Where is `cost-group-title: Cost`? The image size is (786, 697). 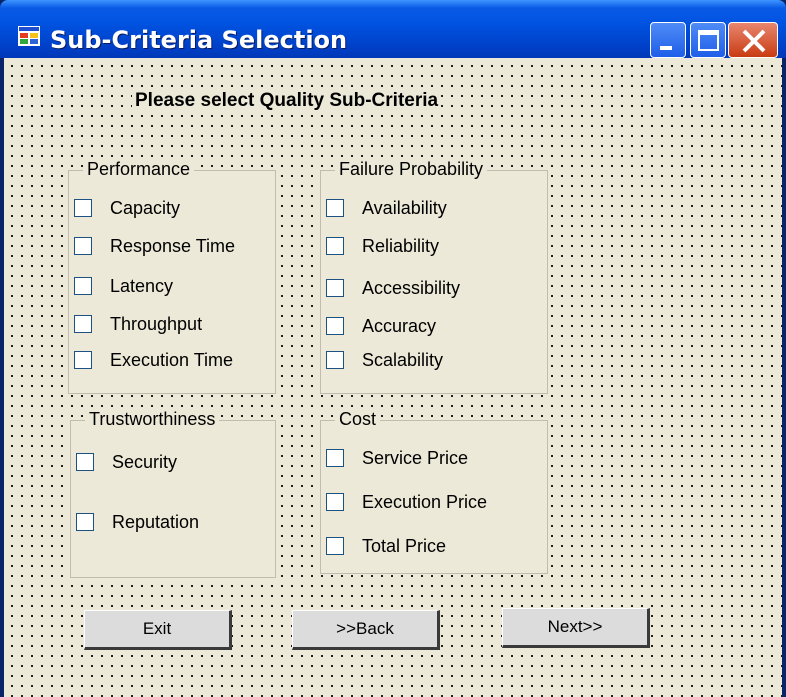 cost-group-title: Cost is located at coordinates (358, 419).